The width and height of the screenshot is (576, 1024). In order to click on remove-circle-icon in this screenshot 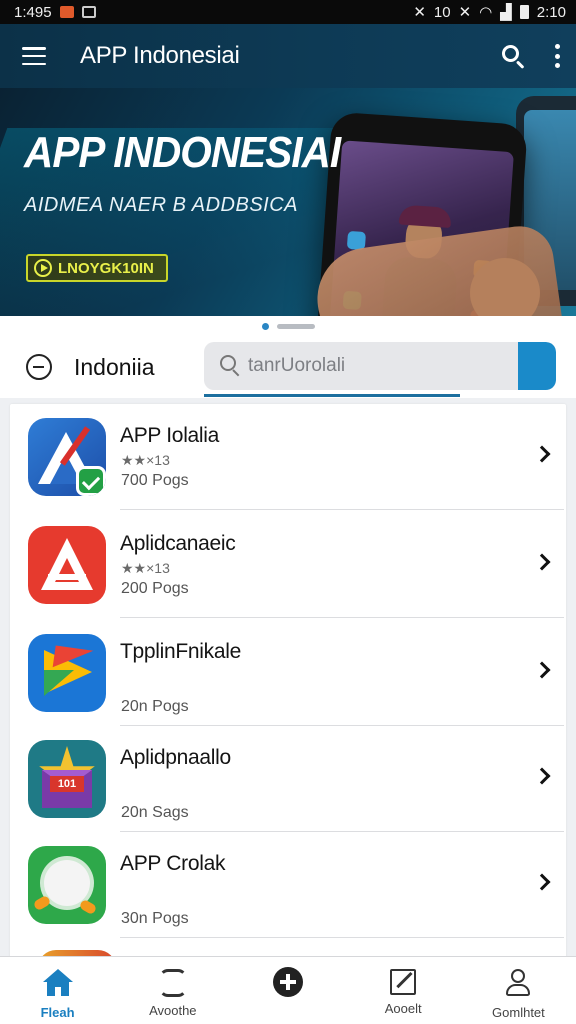, I will do `click(39, 367)`.